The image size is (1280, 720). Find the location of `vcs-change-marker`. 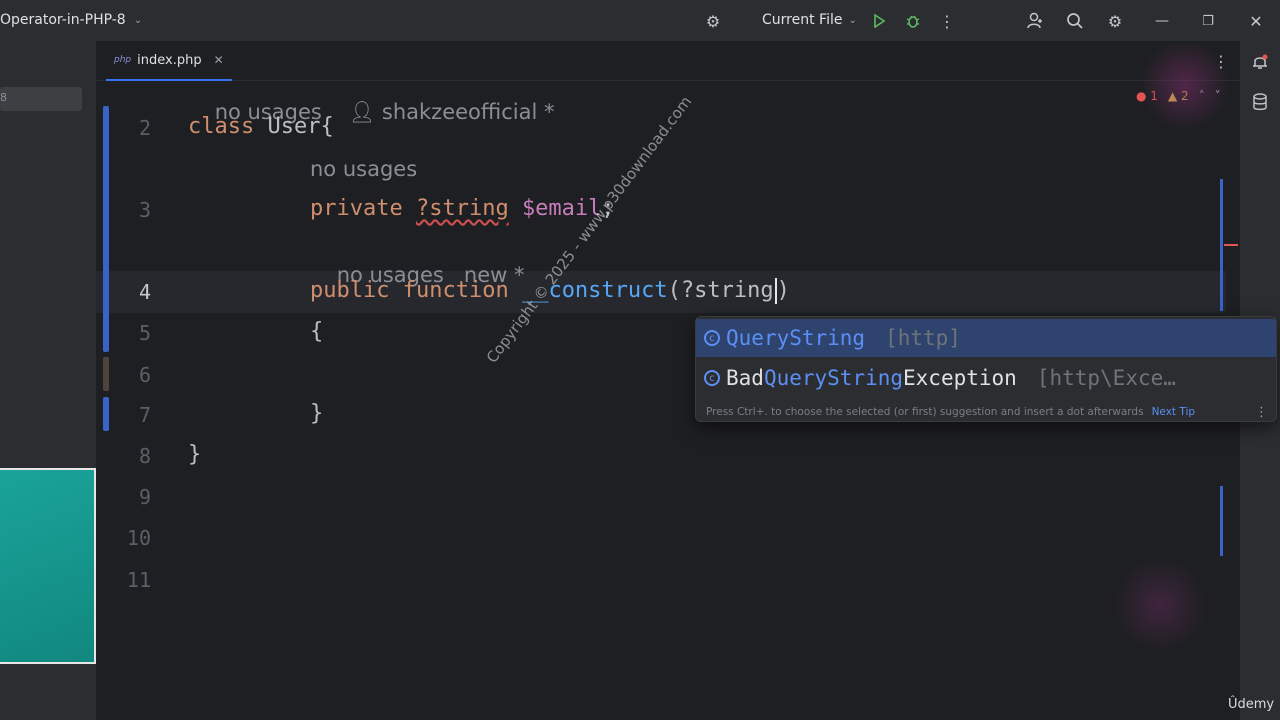

vcs-change-marker is located at coordinates (106, 229).